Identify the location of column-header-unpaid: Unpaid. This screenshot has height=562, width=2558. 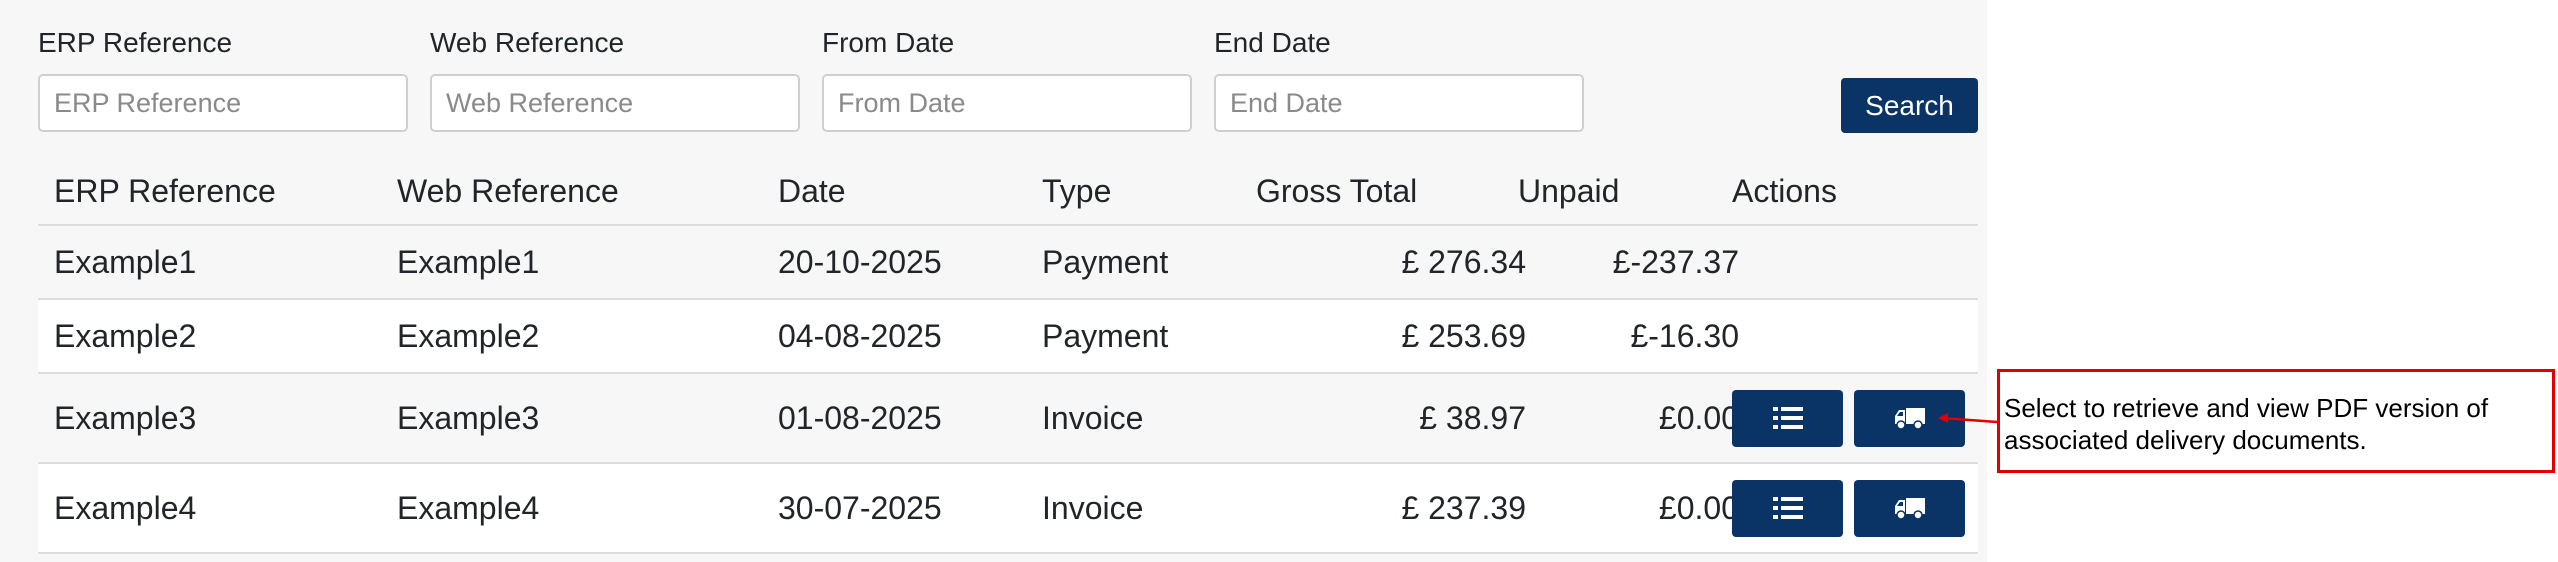
(1569, 190).